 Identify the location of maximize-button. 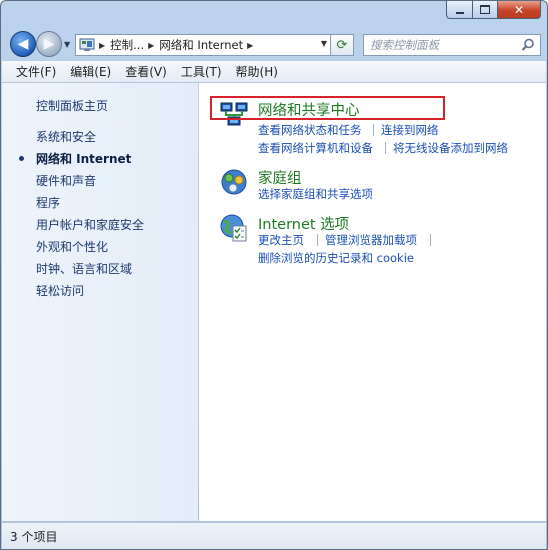
(485, 10).